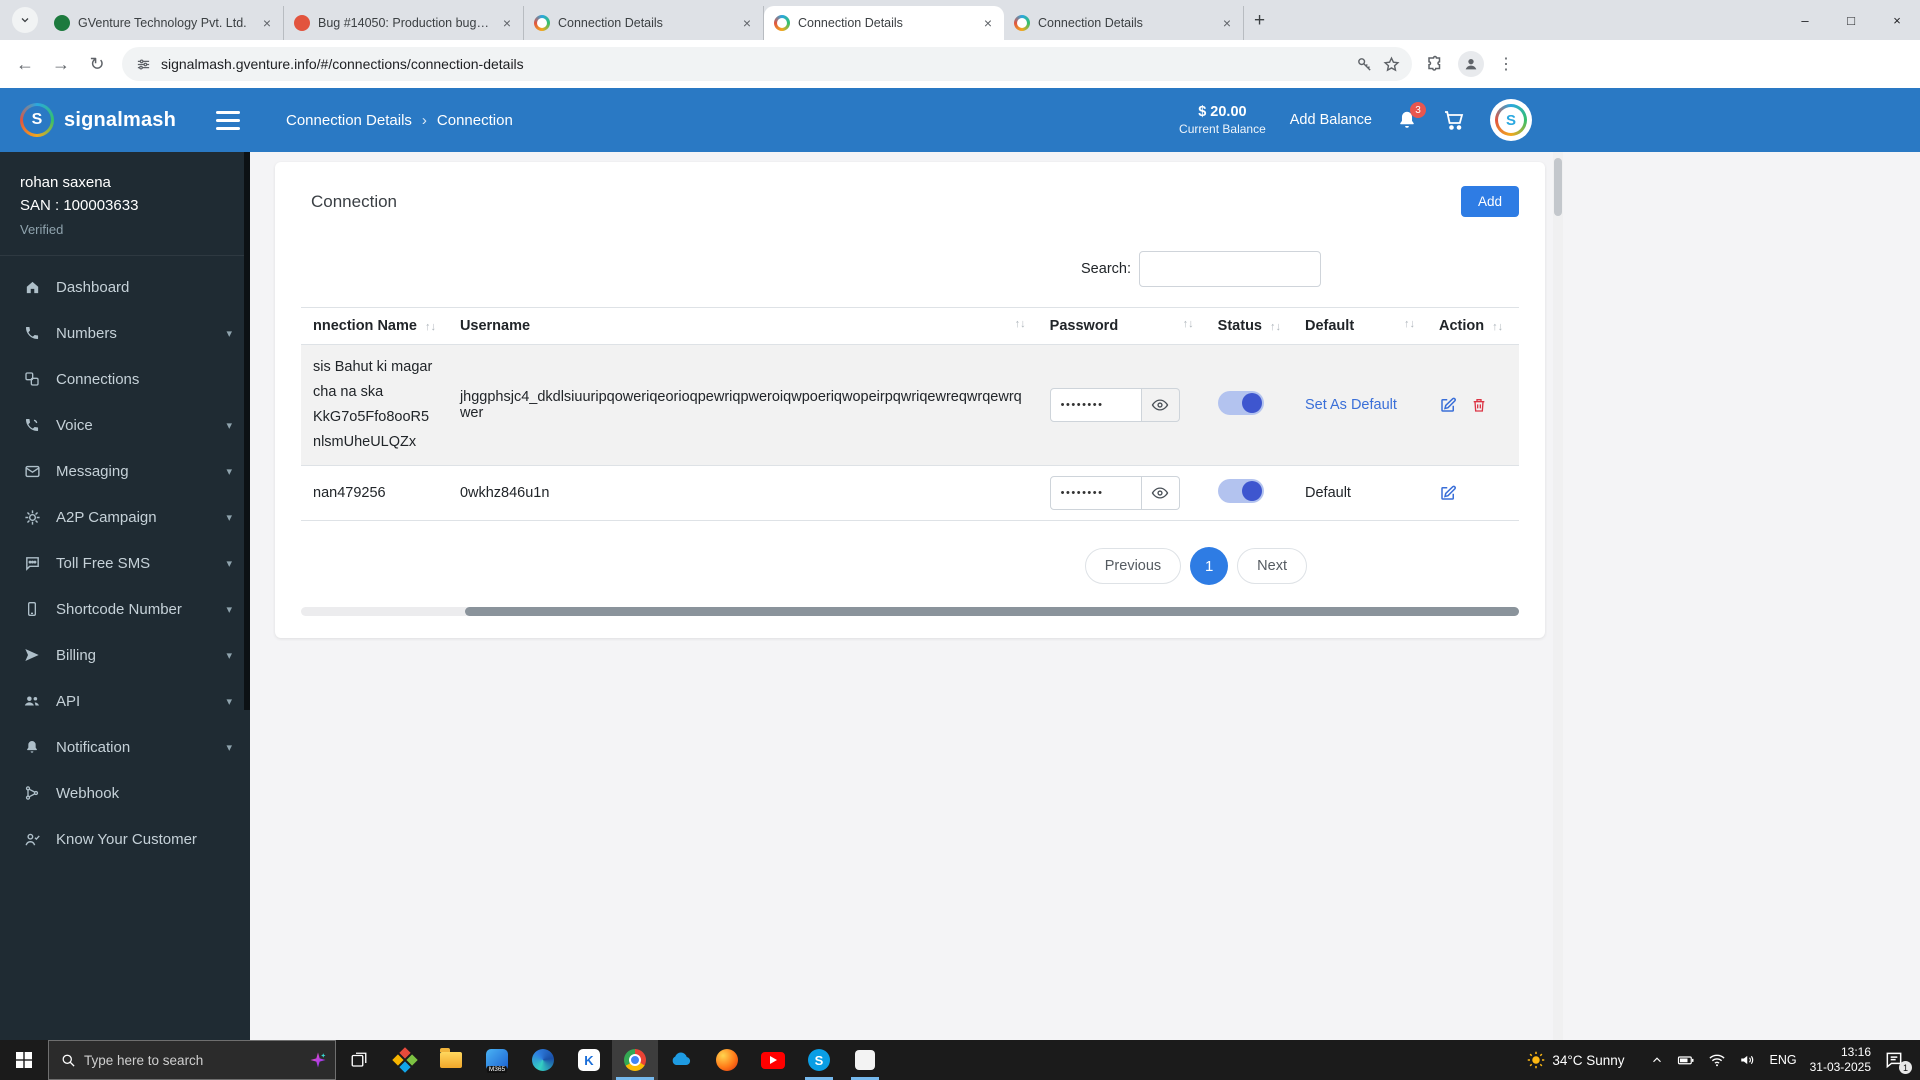  I want to click on k-app-button: K, so click(589, 1060).